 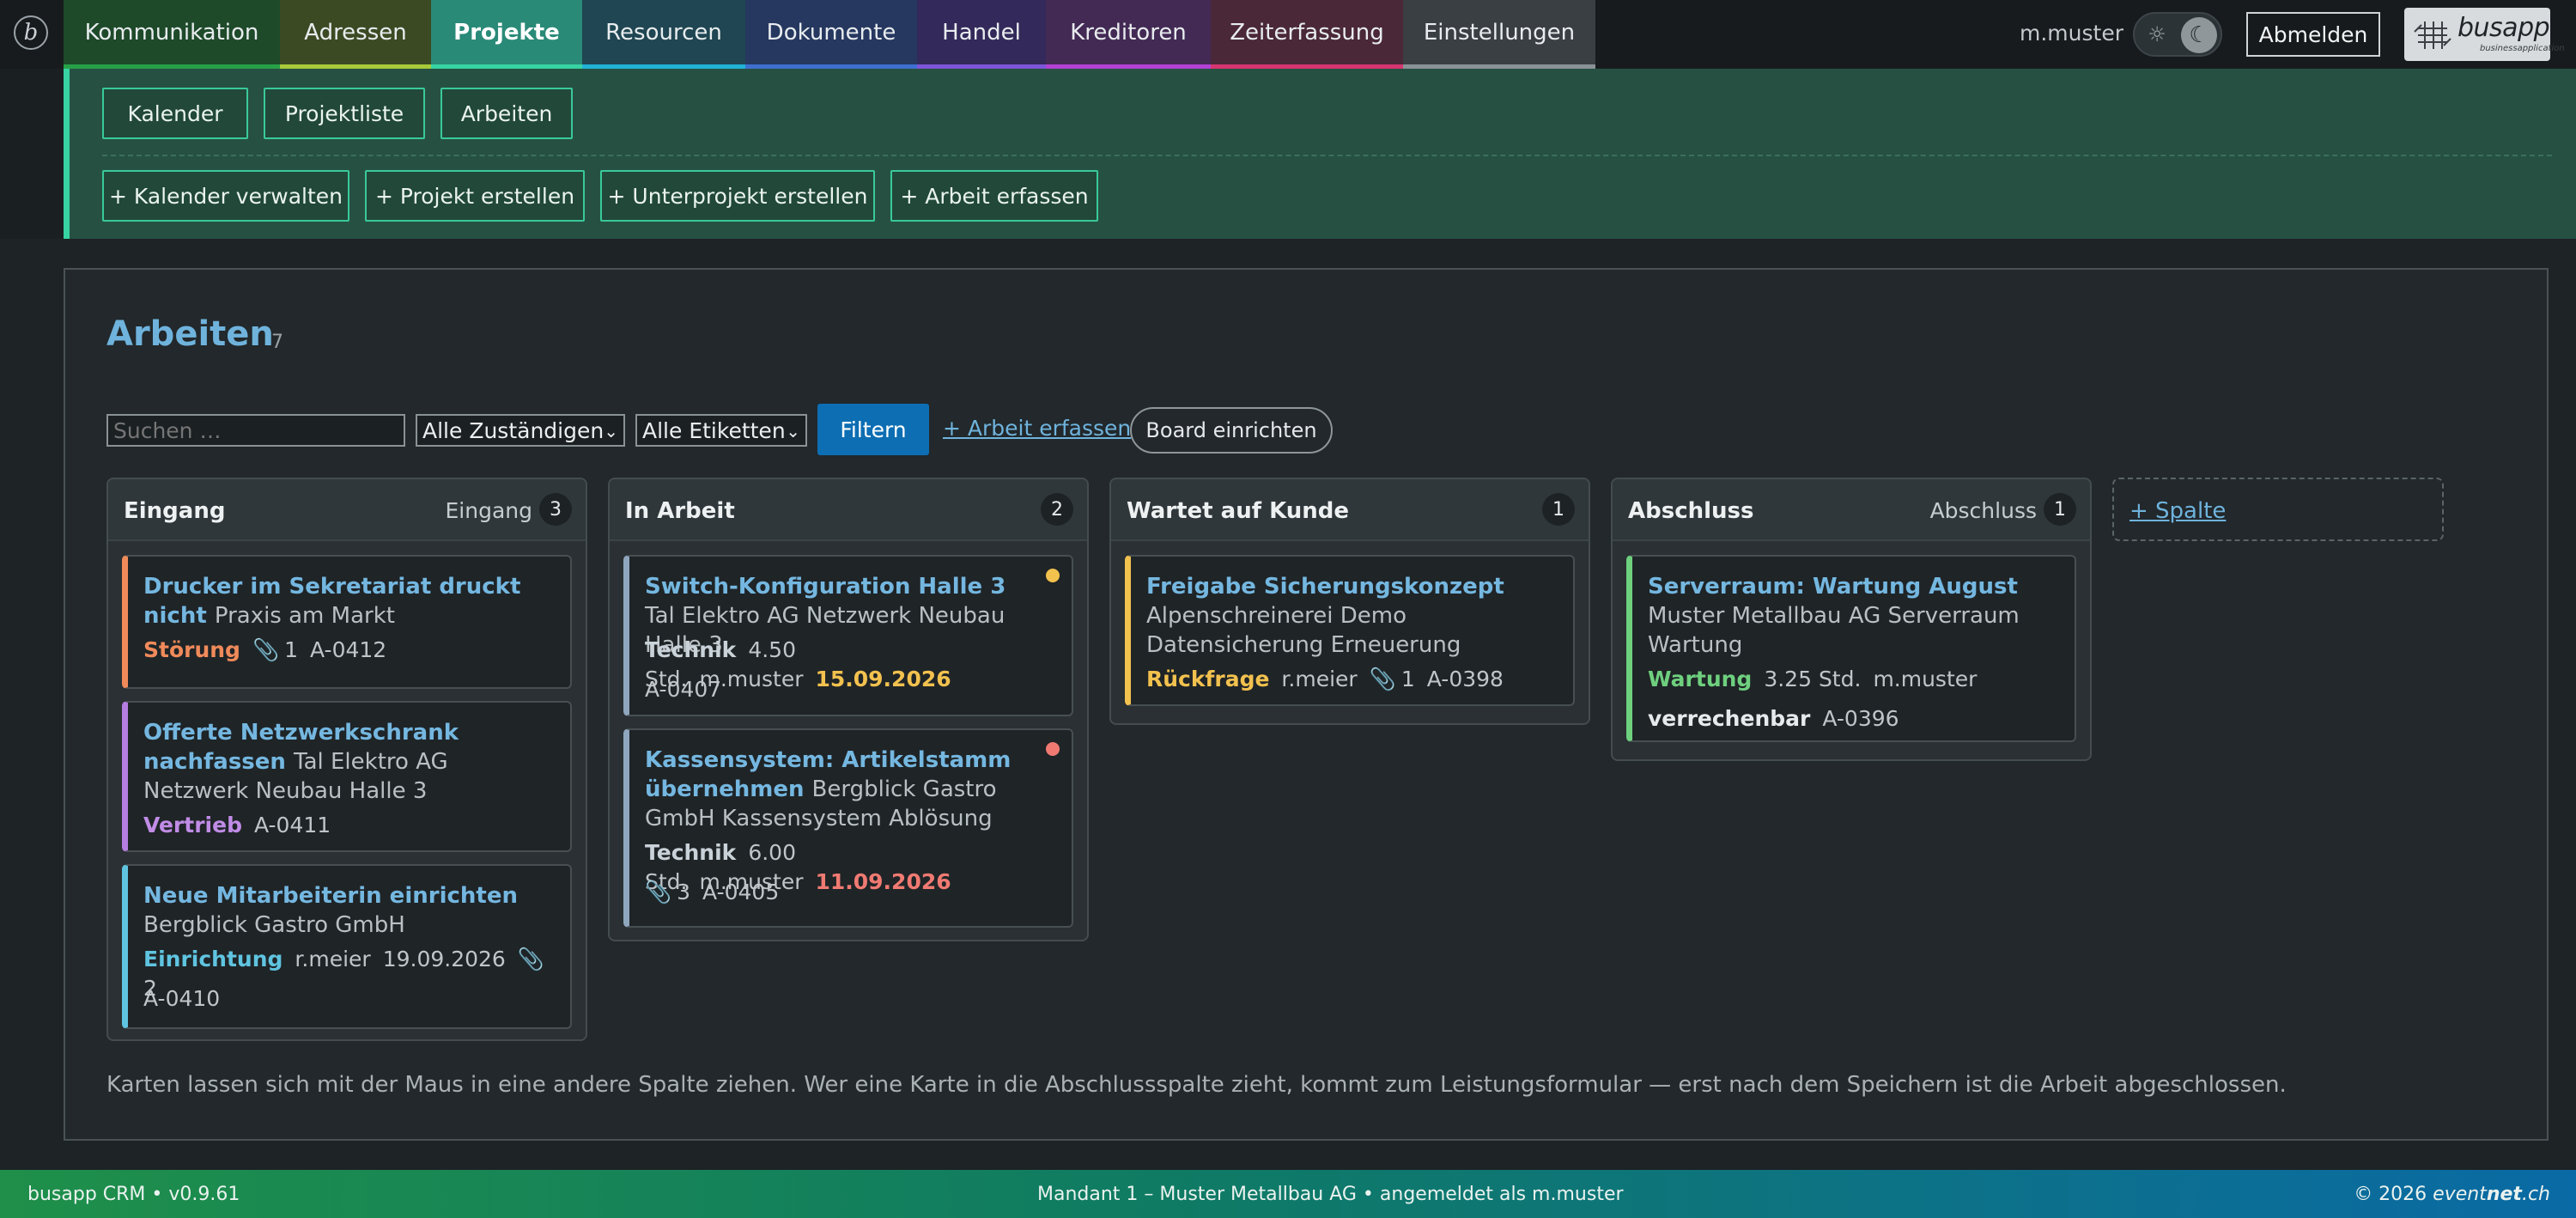 What do you see at coordinates (2178, 34) in the screenshot?
I see `theme-toggle: ☼ ☾` at bounding box center [2178, 34].